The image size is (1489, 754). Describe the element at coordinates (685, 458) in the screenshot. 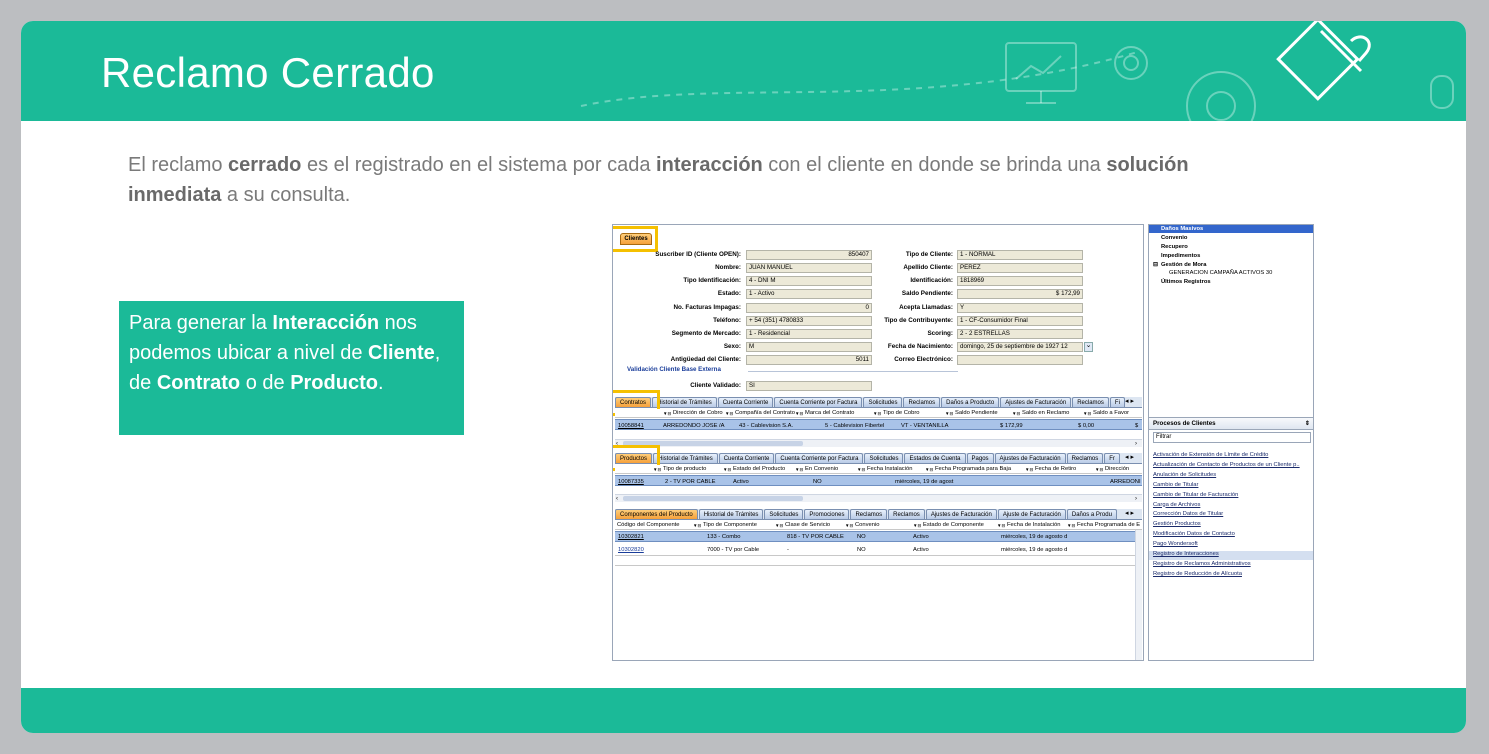

I see `tab-product: Historial de Trámites` at that location.